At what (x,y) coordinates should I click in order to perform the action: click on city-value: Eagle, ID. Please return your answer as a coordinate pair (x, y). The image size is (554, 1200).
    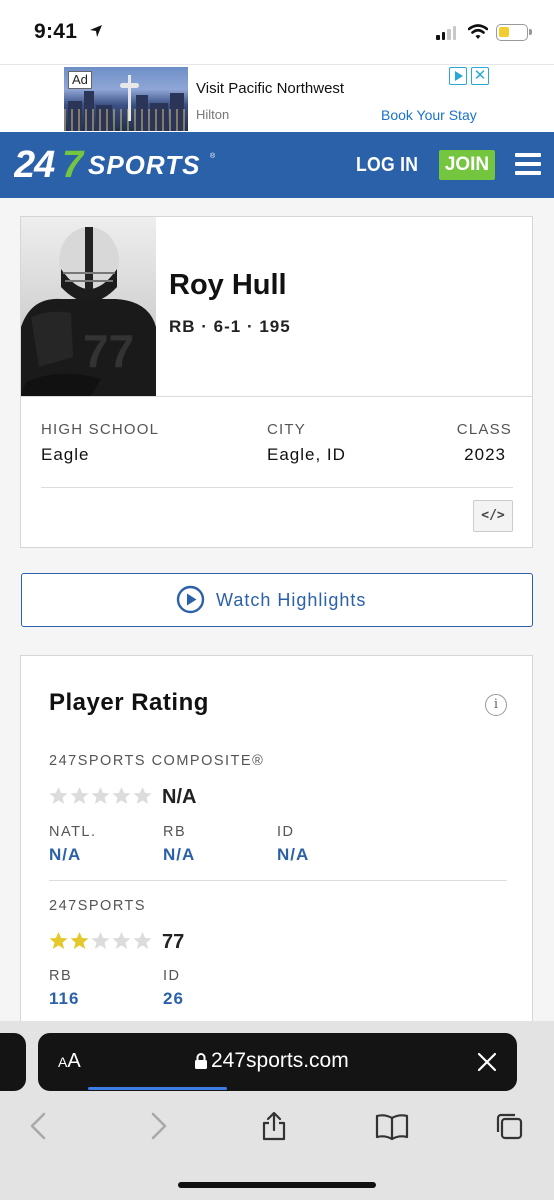
    Looking at the image, I should click on (306, 454).